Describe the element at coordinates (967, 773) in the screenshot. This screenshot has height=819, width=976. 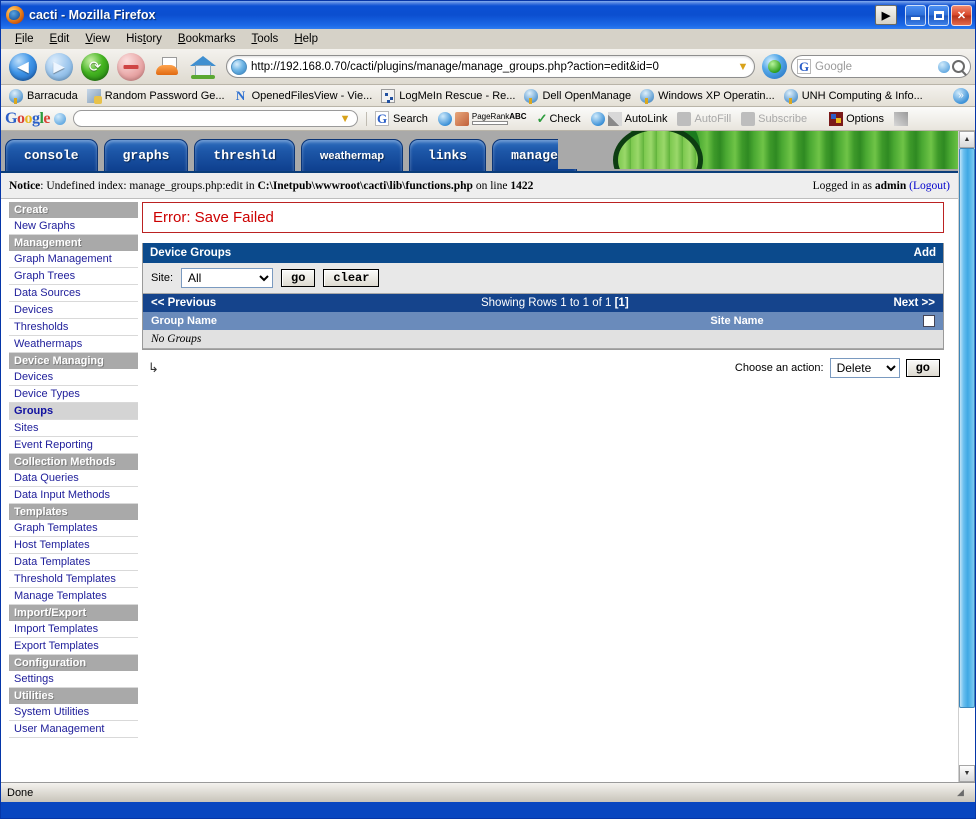
I see `scroll-down-button: ▼` at that location.